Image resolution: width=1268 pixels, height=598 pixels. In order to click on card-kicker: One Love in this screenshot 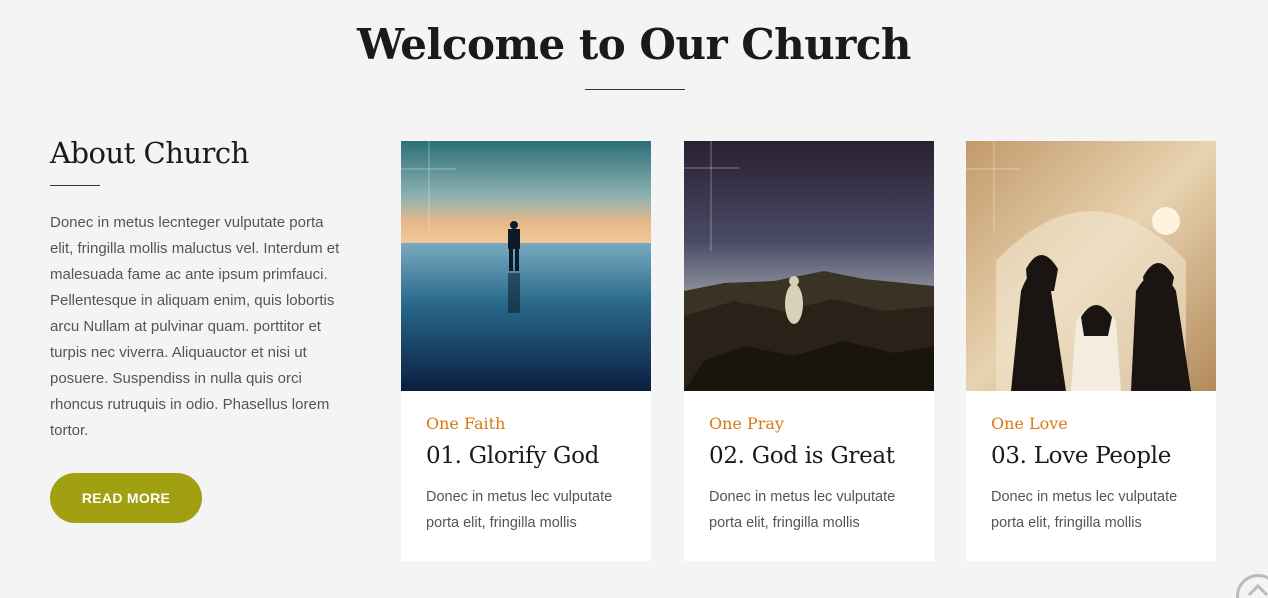, I will do `click(1029, 423)`.